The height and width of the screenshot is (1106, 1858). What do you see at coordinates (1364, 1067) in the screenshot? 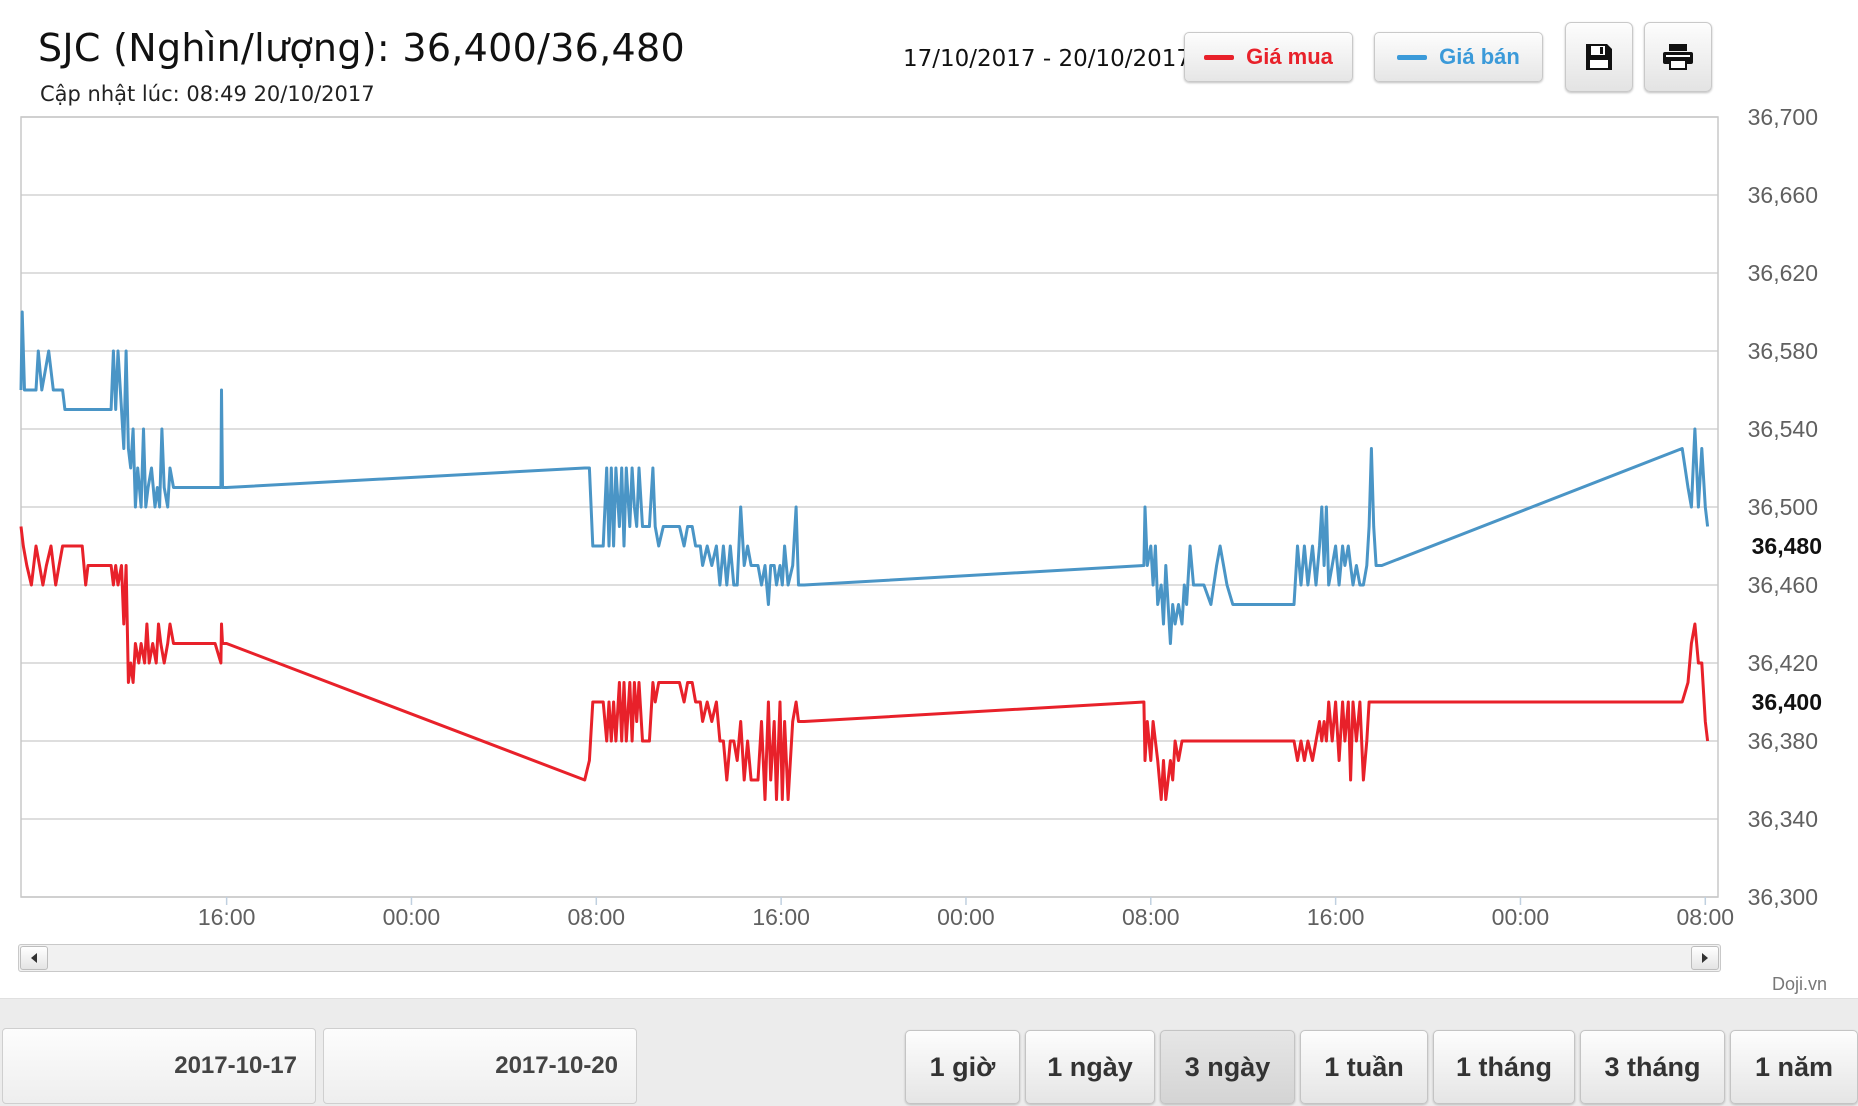
I see `period-button: 1 tuần` at bounding box center [1364, 1067].